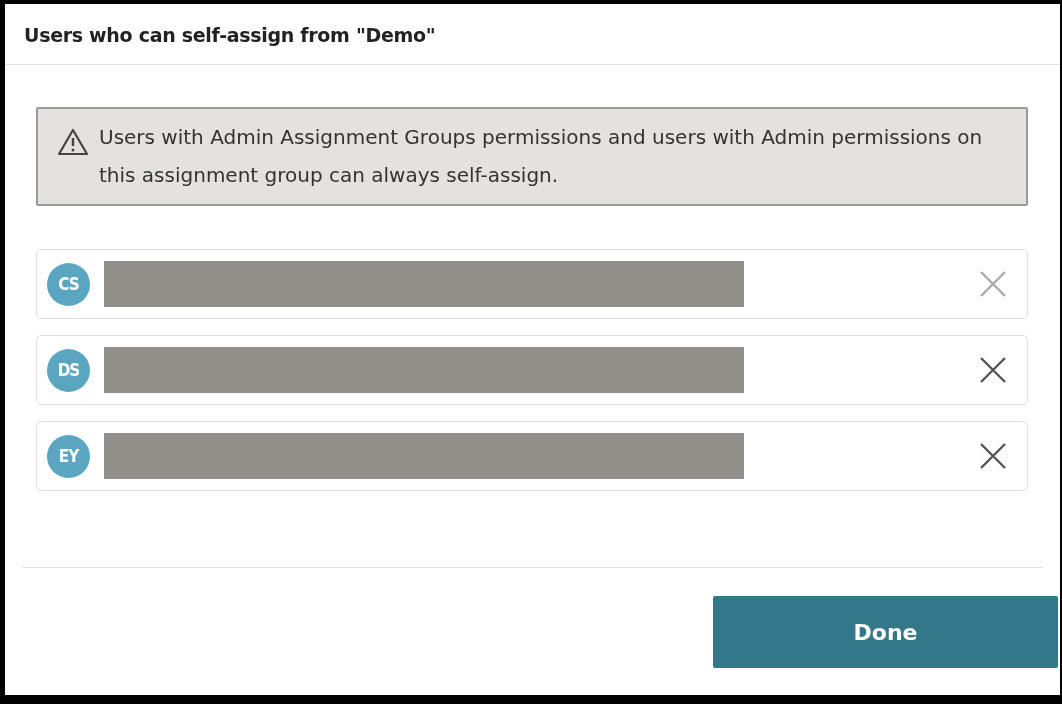 Image resolution: width=1062 pixels, height=704 pixels. Describe the element at coordinates (541, 156) in the screenshot. I see `notice-text: Users with Admin Assignment Groups permissions and users with Admin permissions on this assignment group can always self-assign.` at that location.